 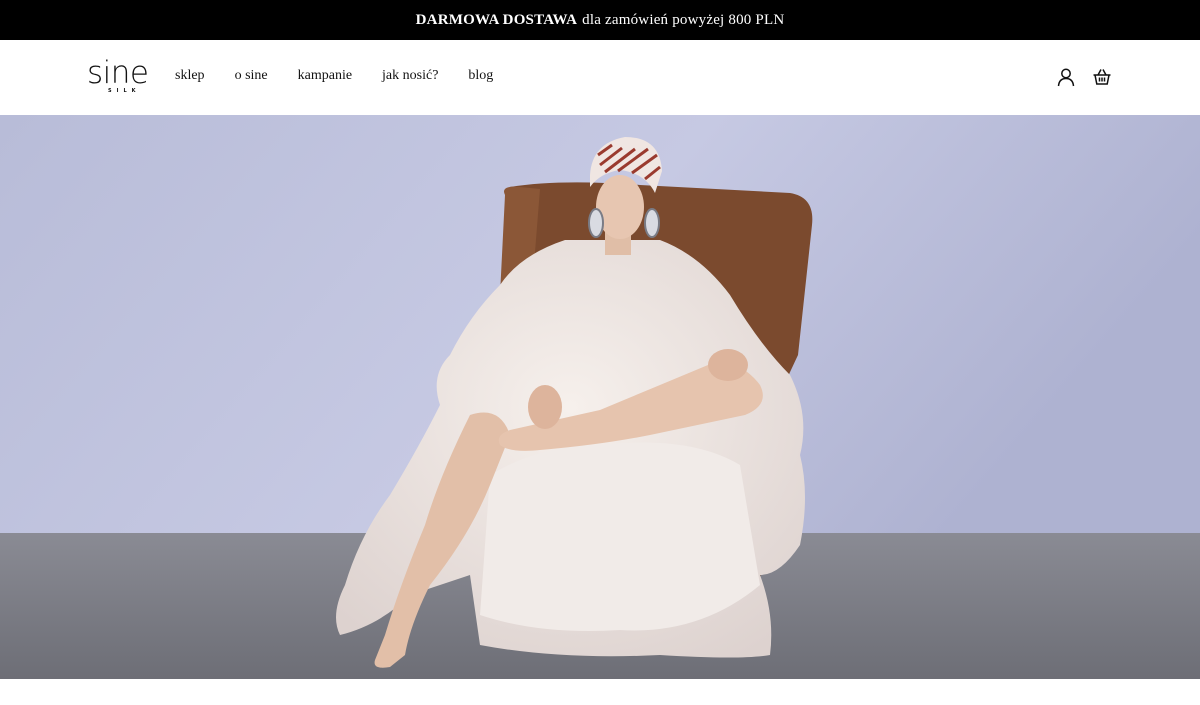 What do you see at coordinates (1084, 77) in the screenshot?
I see `header-icons` at bounding box center [1084, 77].